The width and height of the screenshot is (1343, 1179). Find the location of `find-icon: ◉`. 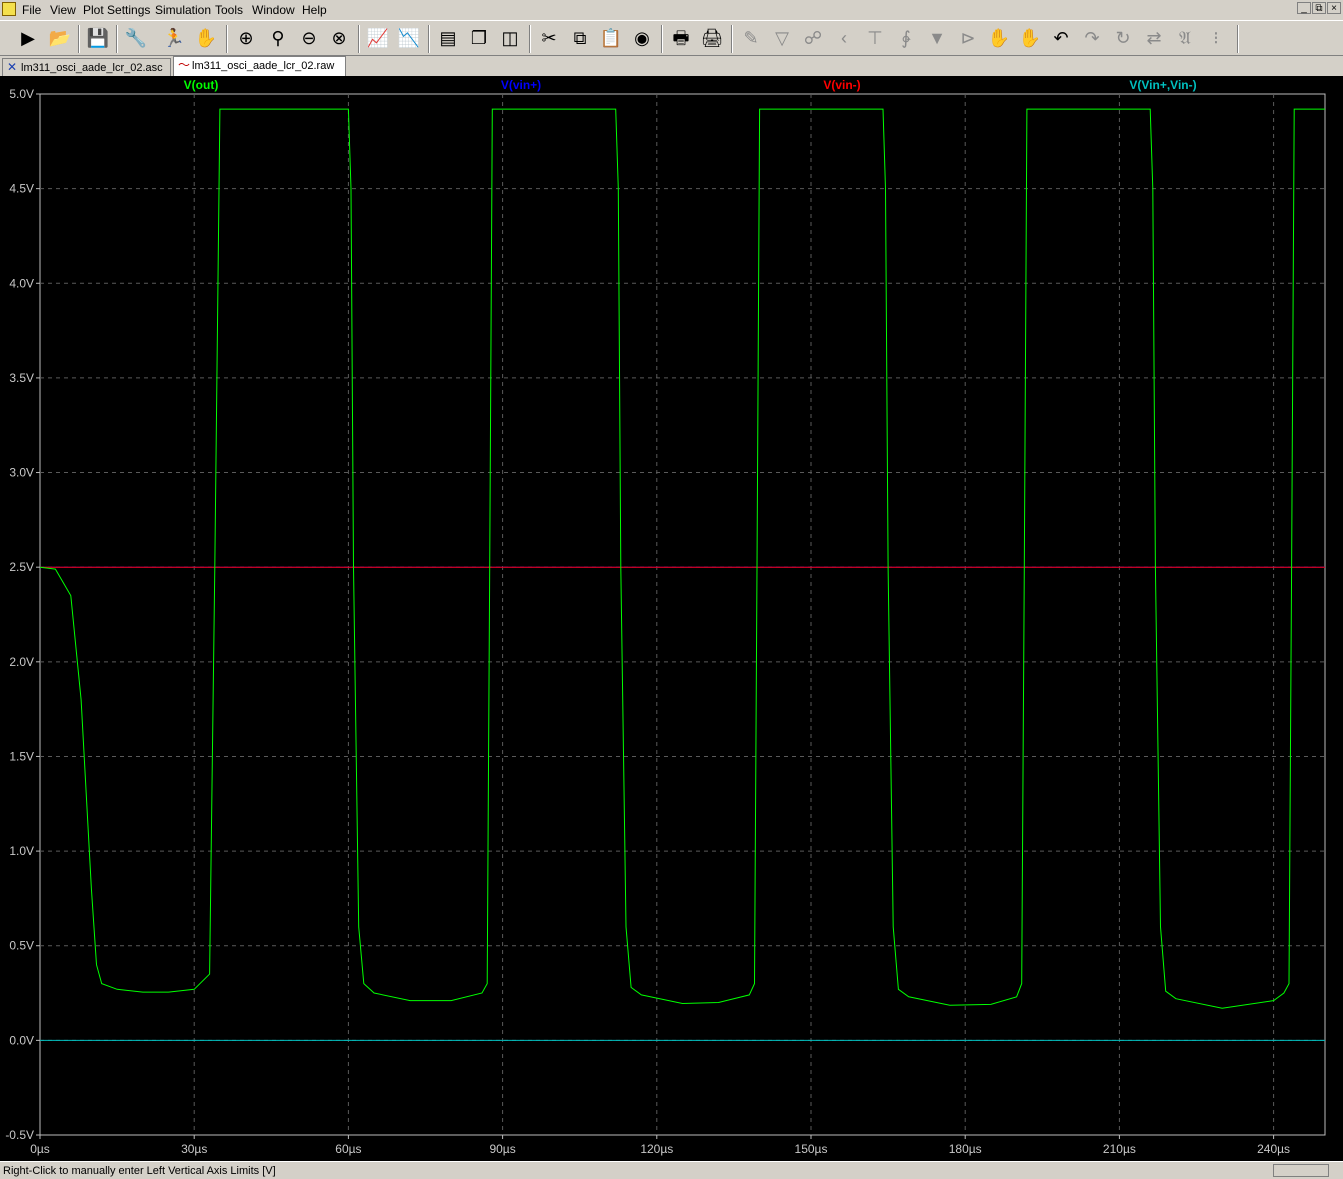

find-icon: ◉ is located at coordinates (642, 38).